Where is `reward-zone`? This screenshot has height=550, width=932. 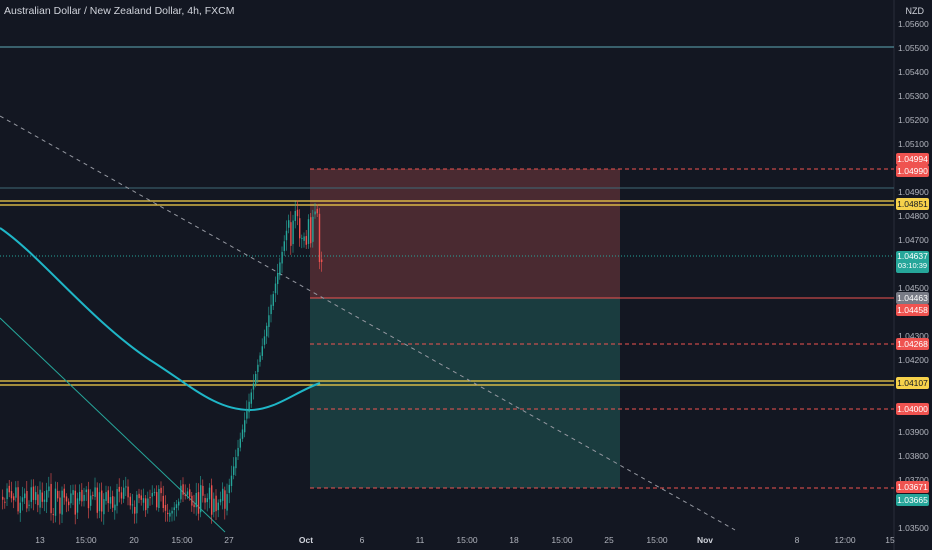
reward-zone is located at coordinates (465, 393).